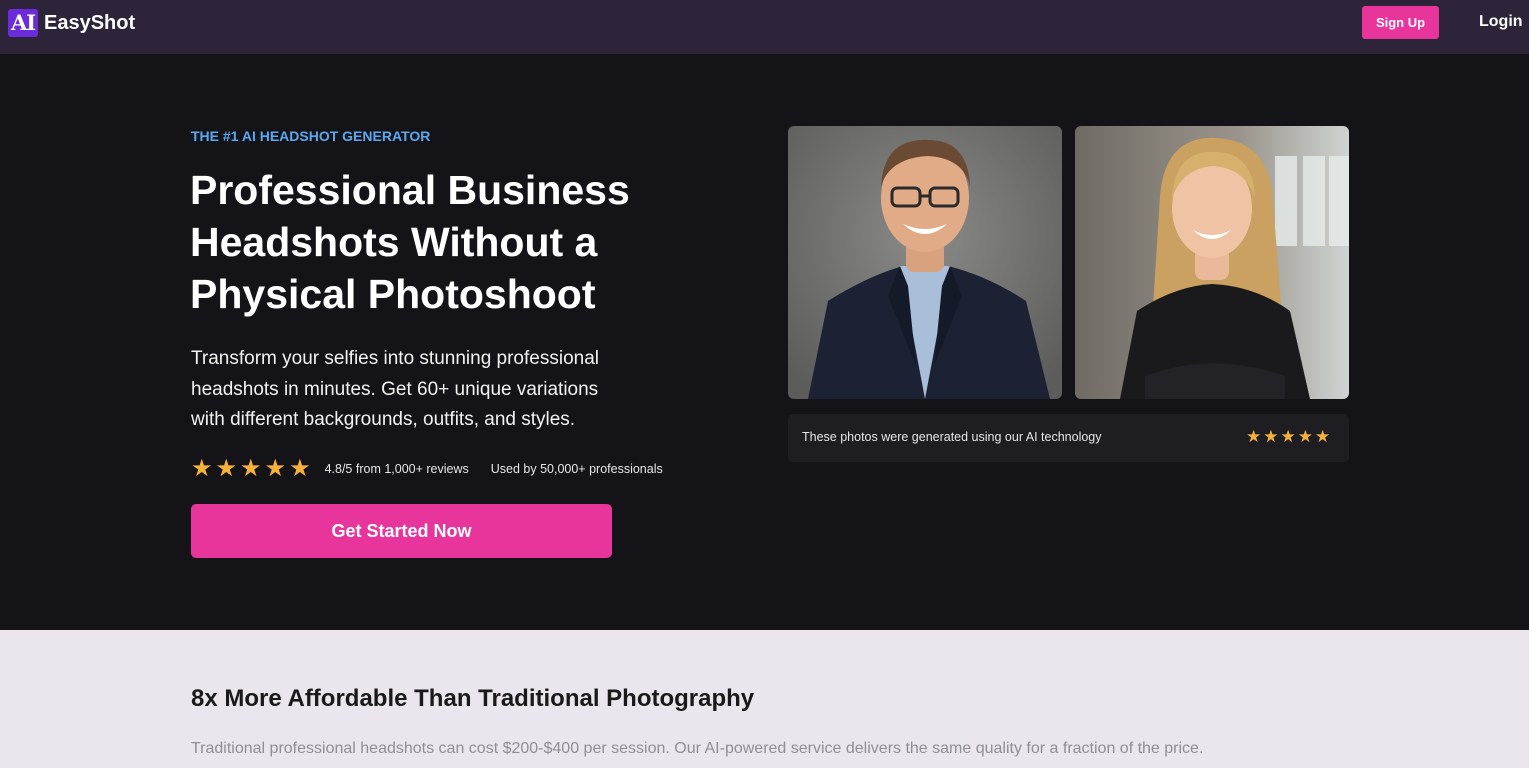 Image resolution: width=1529 pixels, height=768 pixels. What do you see at coordinates (764, 27) in the screenshot?
I see `top-navbar: AI EasyShot Sign Up Login` at bounding box center [764, 27].